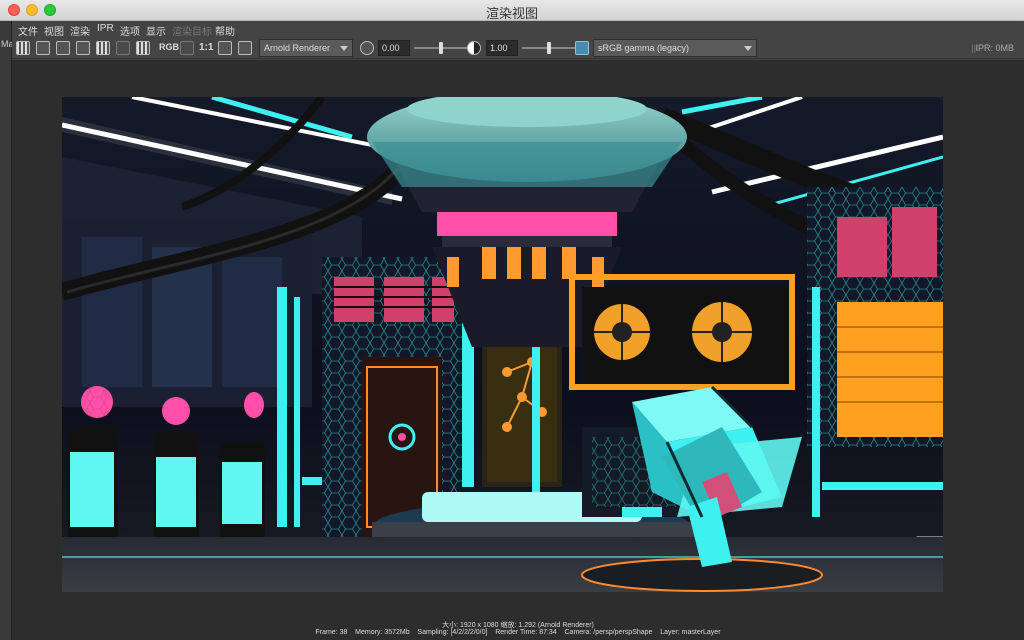 The image size is (1024, 640). I want to click on ipr-memory-label: IPR: 0MB, so click(994, 48).